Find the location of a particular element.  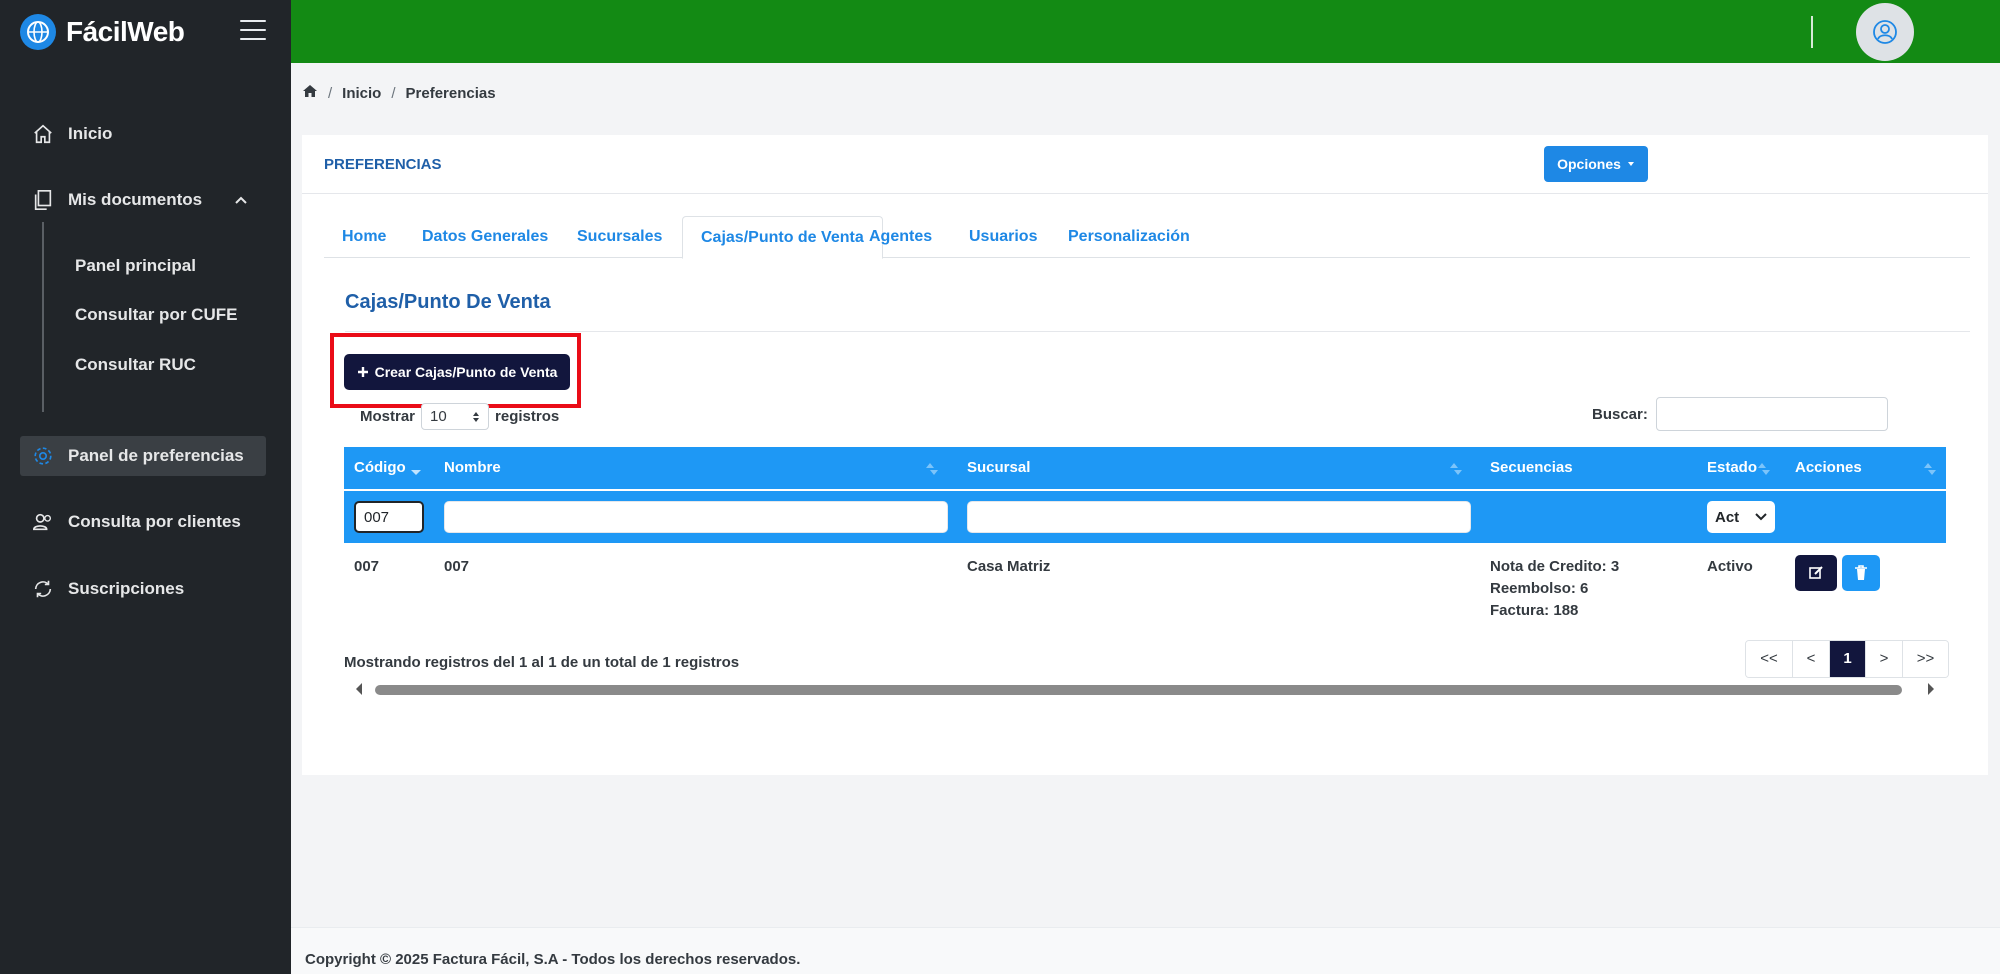

sidebar-item-suscripciones: Suscripciones is located at coordinates (143, 589).